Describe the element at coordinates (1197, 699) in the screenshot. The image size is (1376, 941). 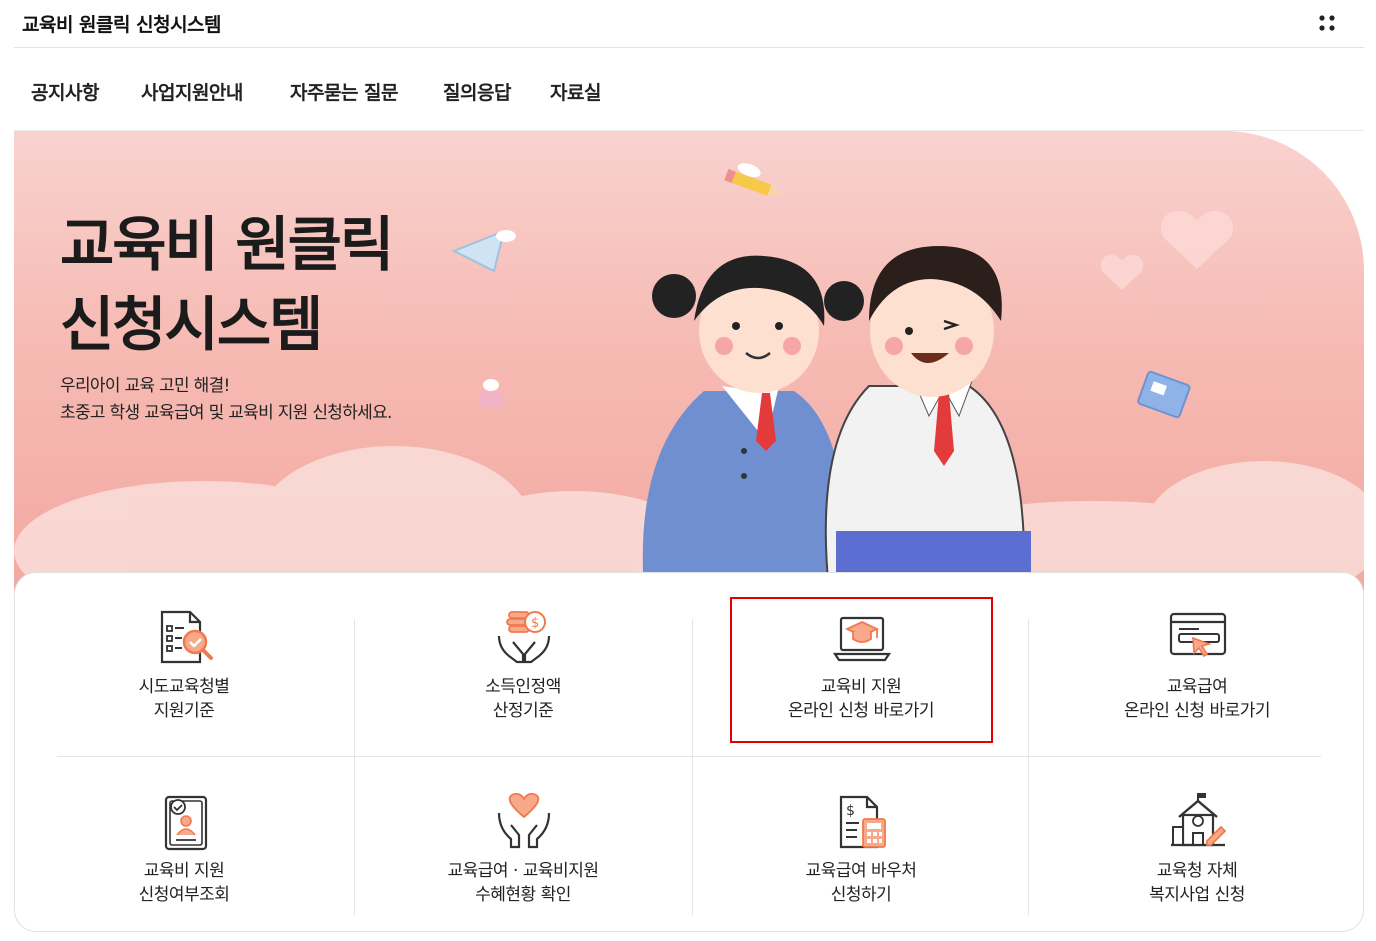
I see `service-label: 교육급여 온라인 신청 바로가기` at that location.